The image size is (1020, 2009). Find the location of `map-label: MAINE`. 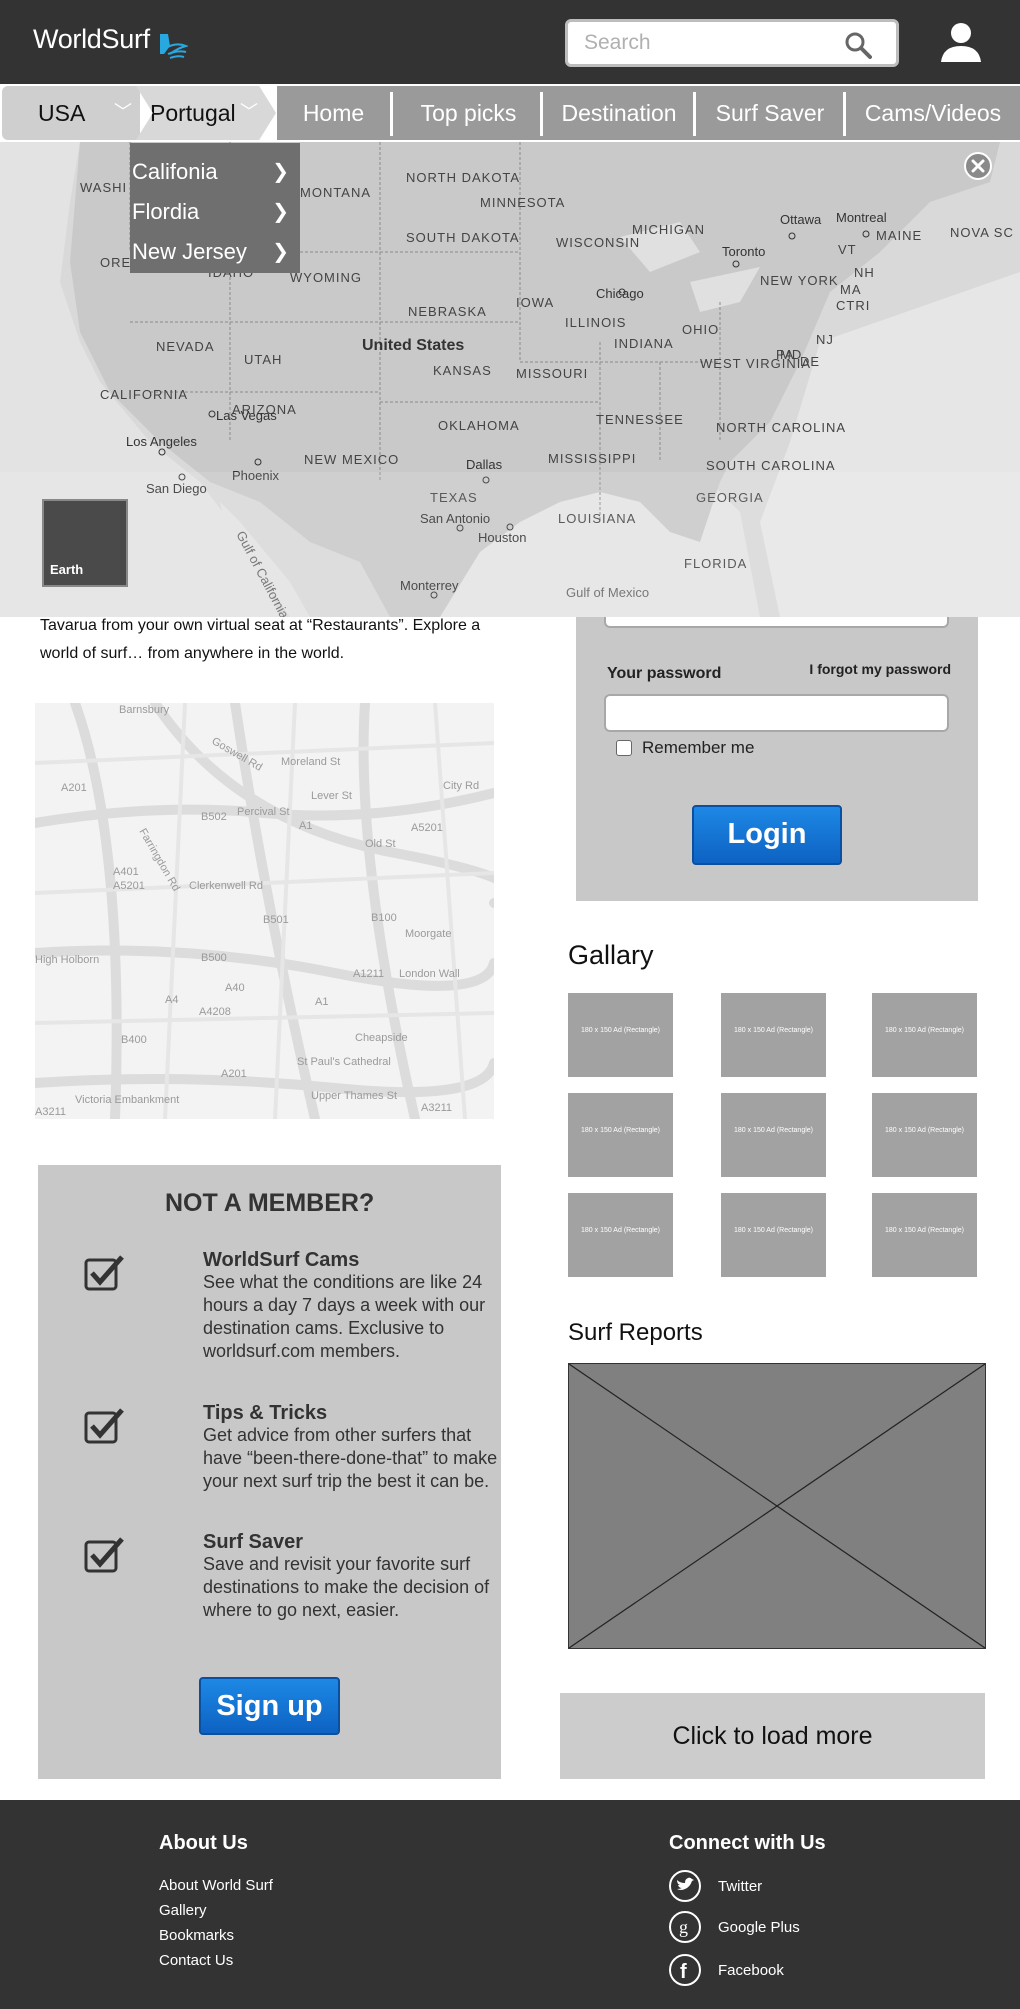

map-label: MAINE is located at coordinates (899, 235).